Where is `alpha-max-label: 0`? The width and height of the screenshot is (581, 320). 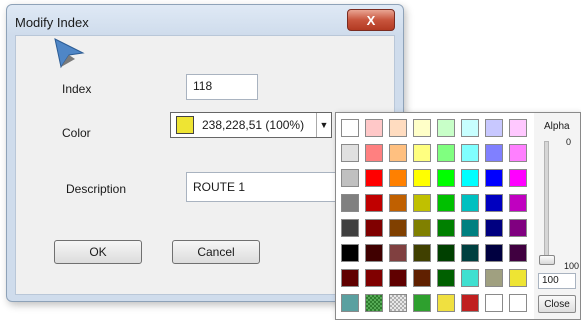
alpha-max-label: 0 is located at coordinates (569, 142).